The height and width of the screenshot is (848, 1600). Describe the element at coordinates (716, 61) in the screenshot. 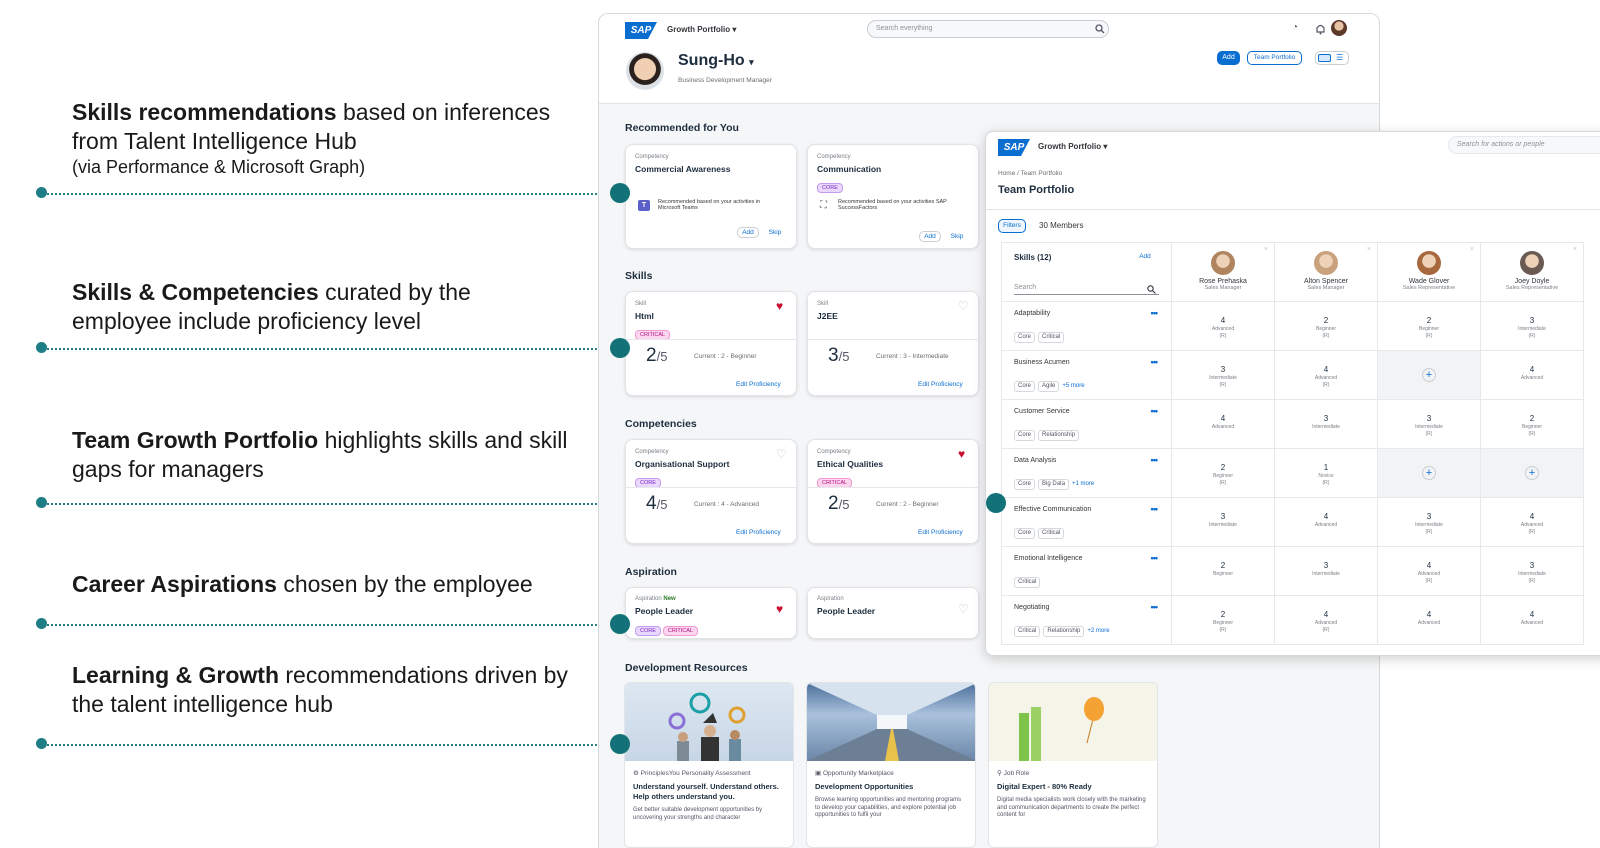

I see `profile-name: Sung-Ho ▾` at that location.